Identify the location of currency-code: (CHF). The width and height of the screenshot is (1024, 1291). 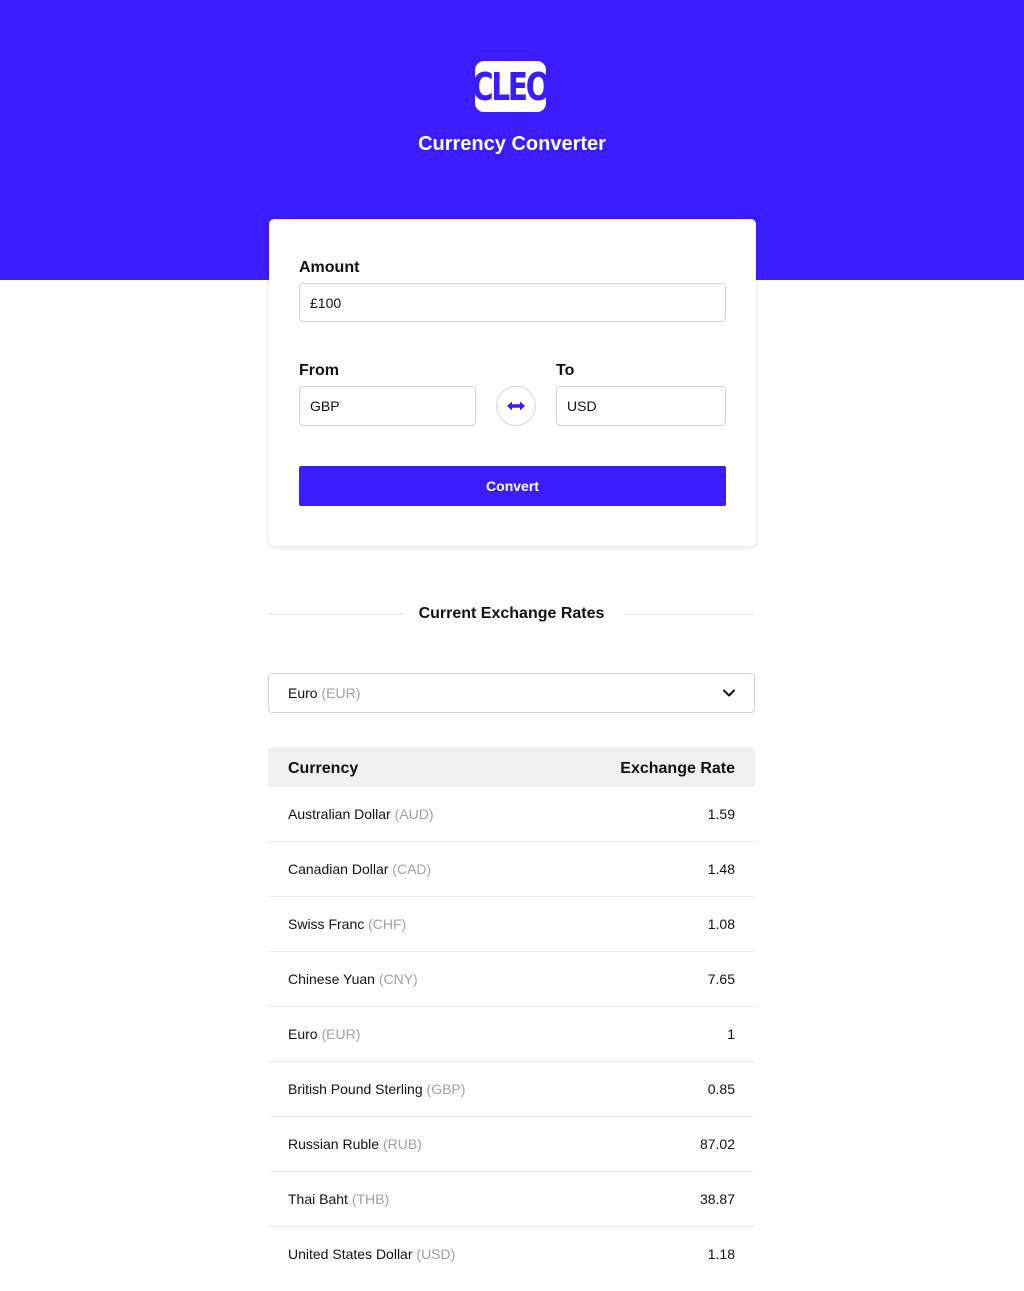
(387, 924).